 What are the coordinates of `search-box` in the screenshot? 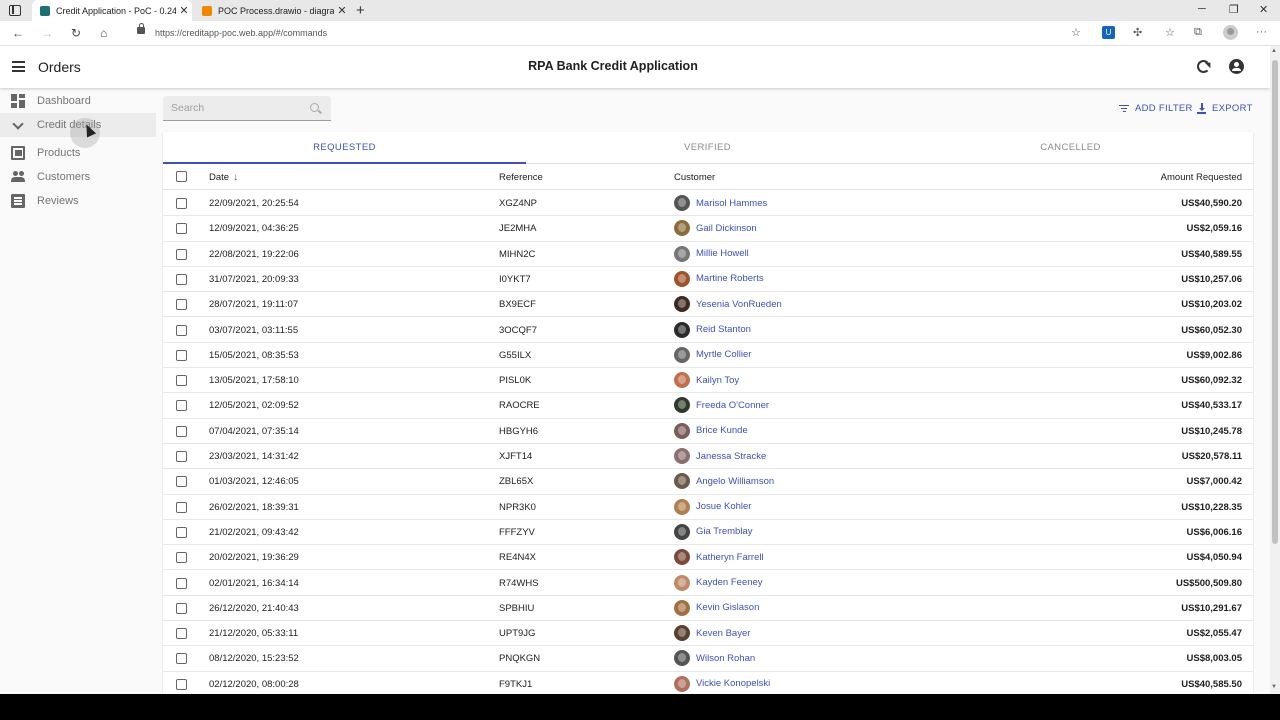 It's located at (247, 108).